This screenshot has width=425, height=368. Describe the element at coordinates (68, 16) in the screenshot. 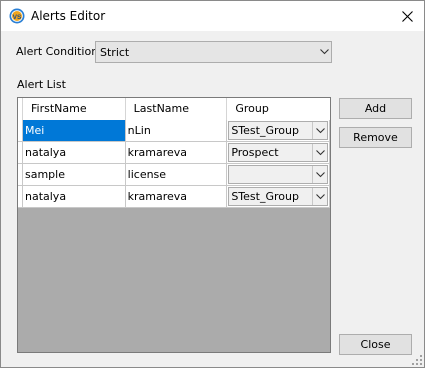

I see `window-title: Alerts Editor` at that location.